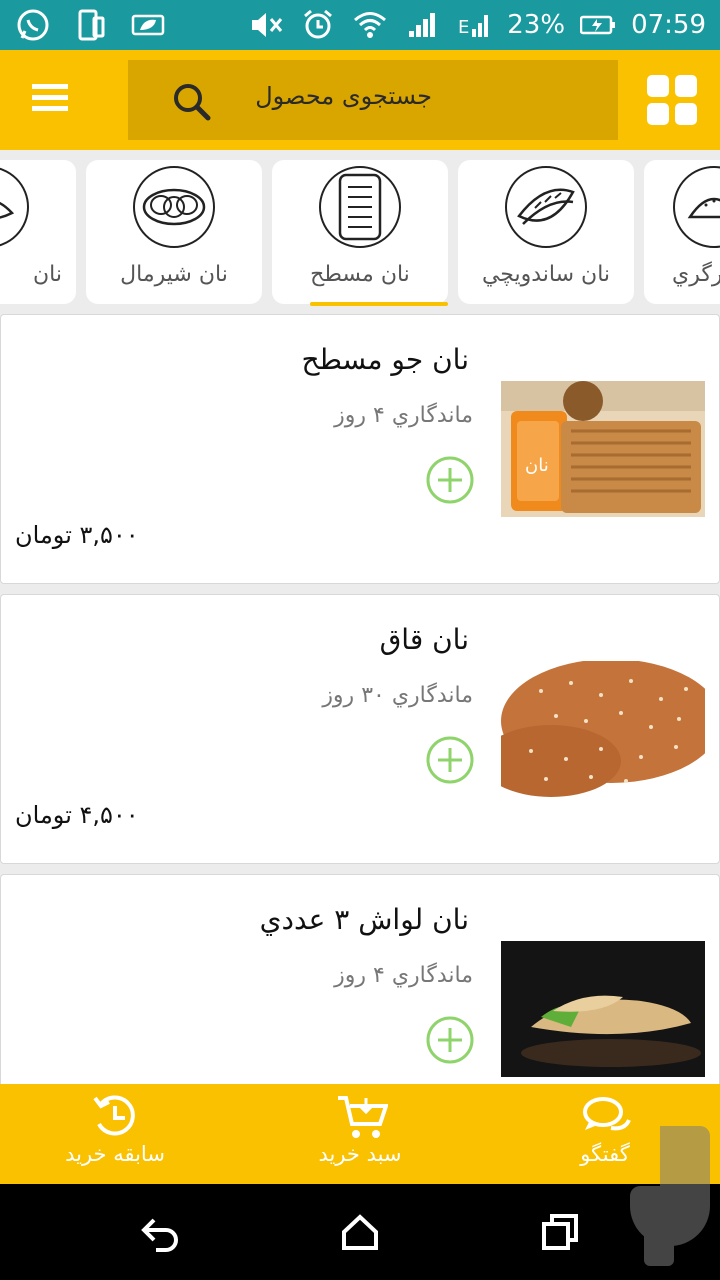 The height and width of the screenshot is (1280, 720). I want to click on leaf-battery-icon, so click(149, 25).